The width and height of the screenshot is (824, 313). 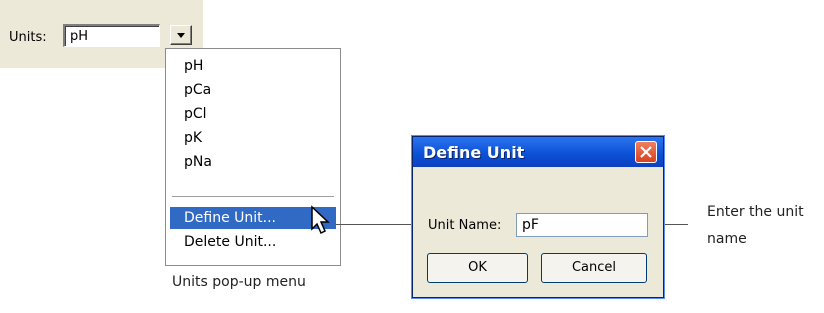 I want to click on menu-separator, so click(x=253, y=197).